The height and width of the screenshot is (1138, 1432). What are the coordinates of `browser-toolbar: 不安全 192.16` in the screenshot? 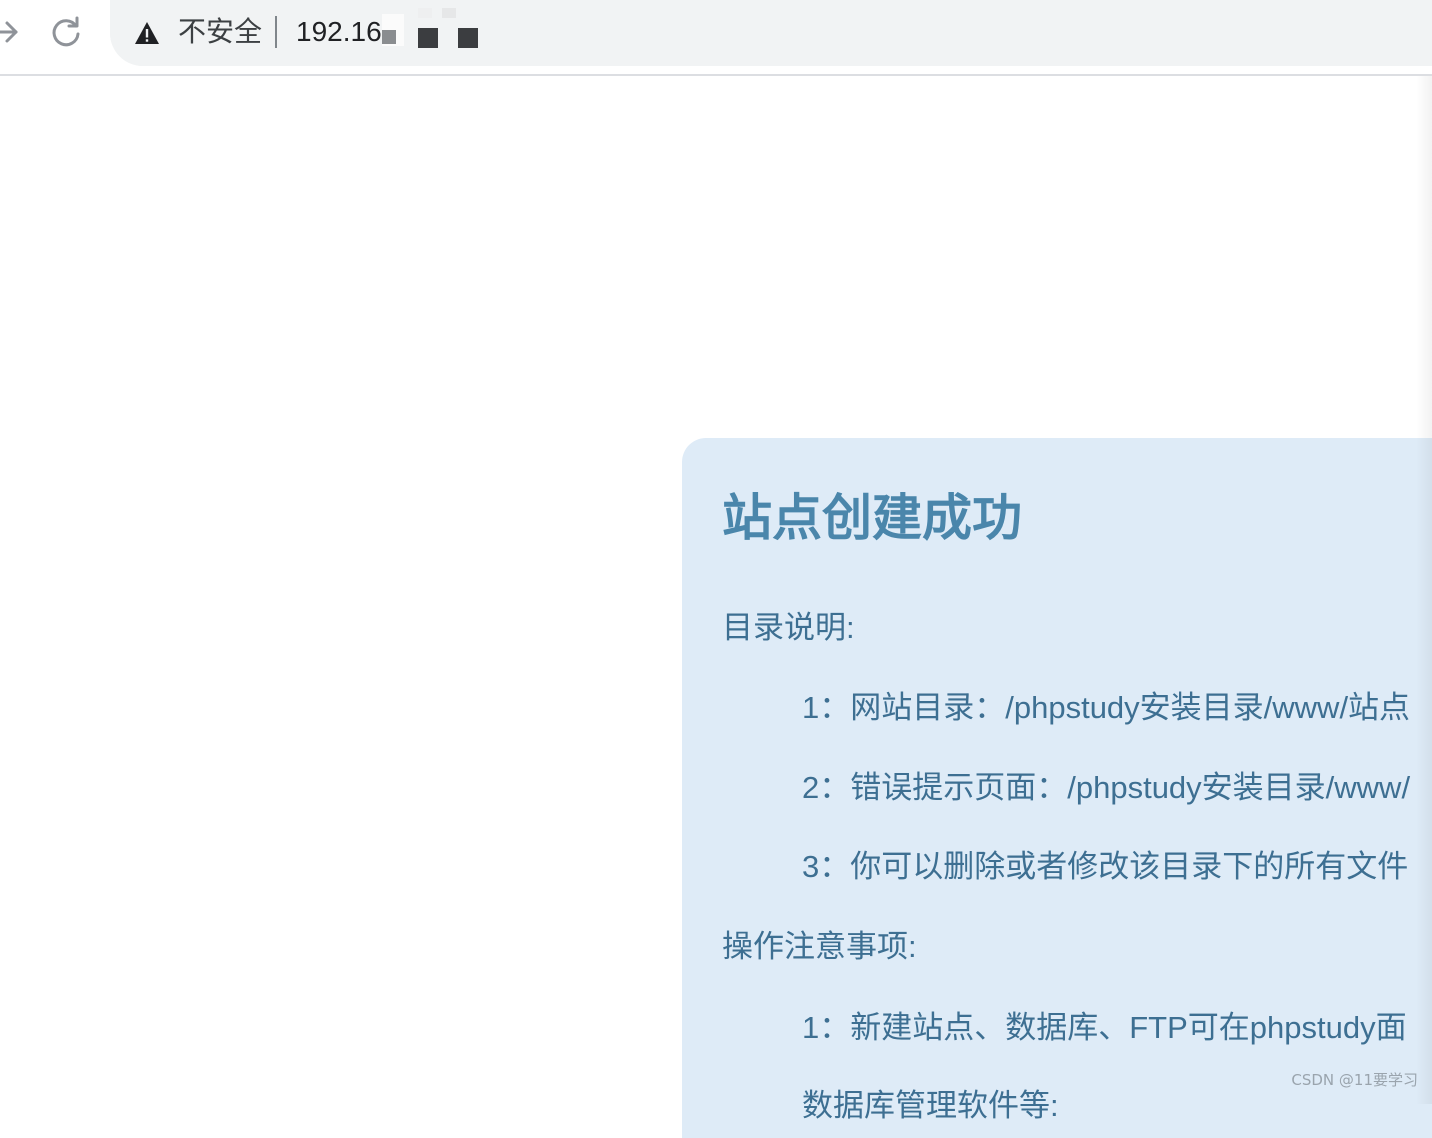 It's located at (716, 38).